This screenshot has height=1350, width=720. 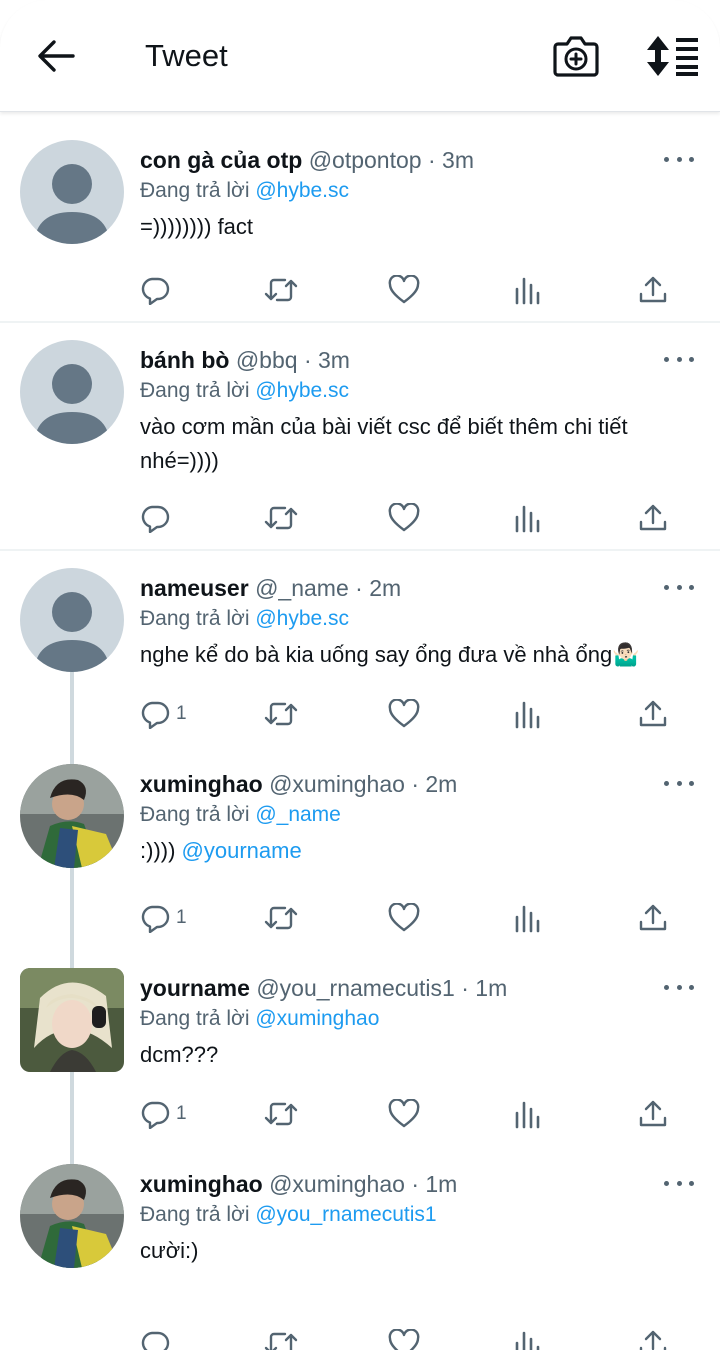 What do you see at coordinates (576, 56) in the screenshot?
I see `camera-button` at bounding box center [576, 56].